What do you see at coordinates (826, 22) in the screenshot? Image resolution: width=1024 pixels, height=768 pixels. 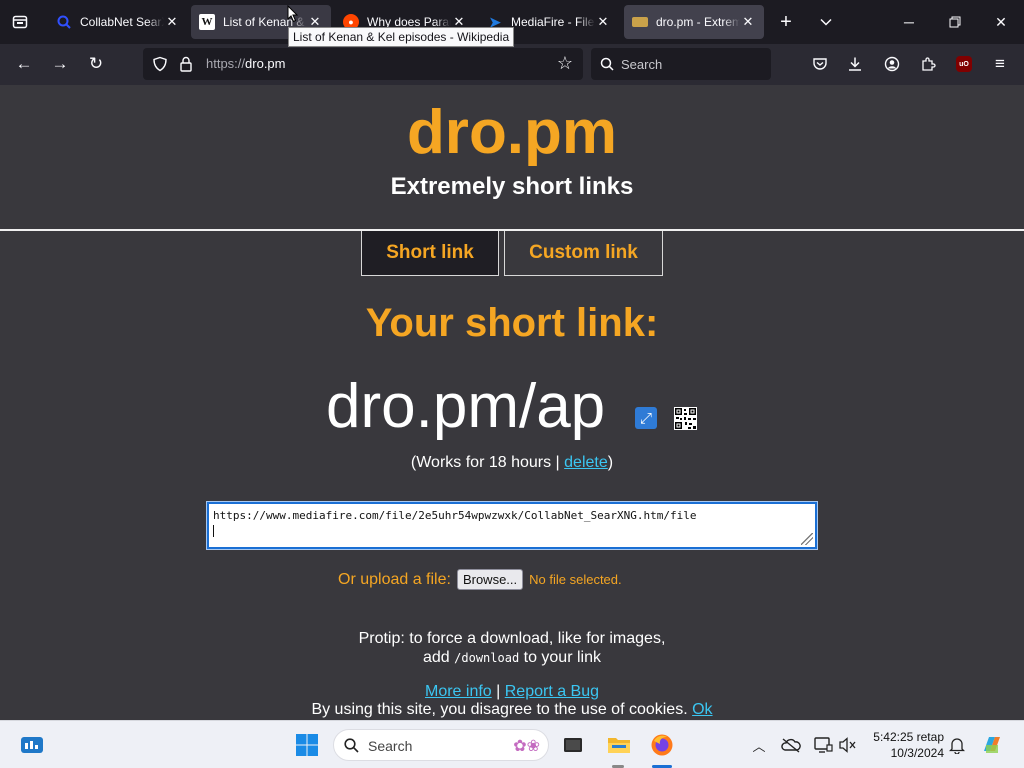 I see `list-all-tabs-button` at bounding box center [826, 22].